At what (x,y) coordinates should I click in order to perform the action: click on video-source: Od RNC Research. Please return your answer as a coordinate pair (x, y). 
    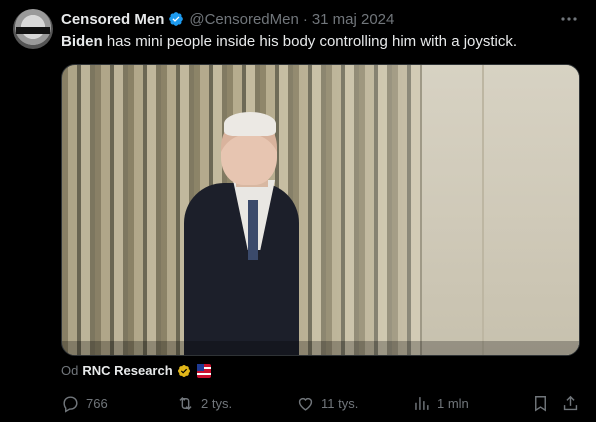
    Looking at the image, I should click on (136, 370).